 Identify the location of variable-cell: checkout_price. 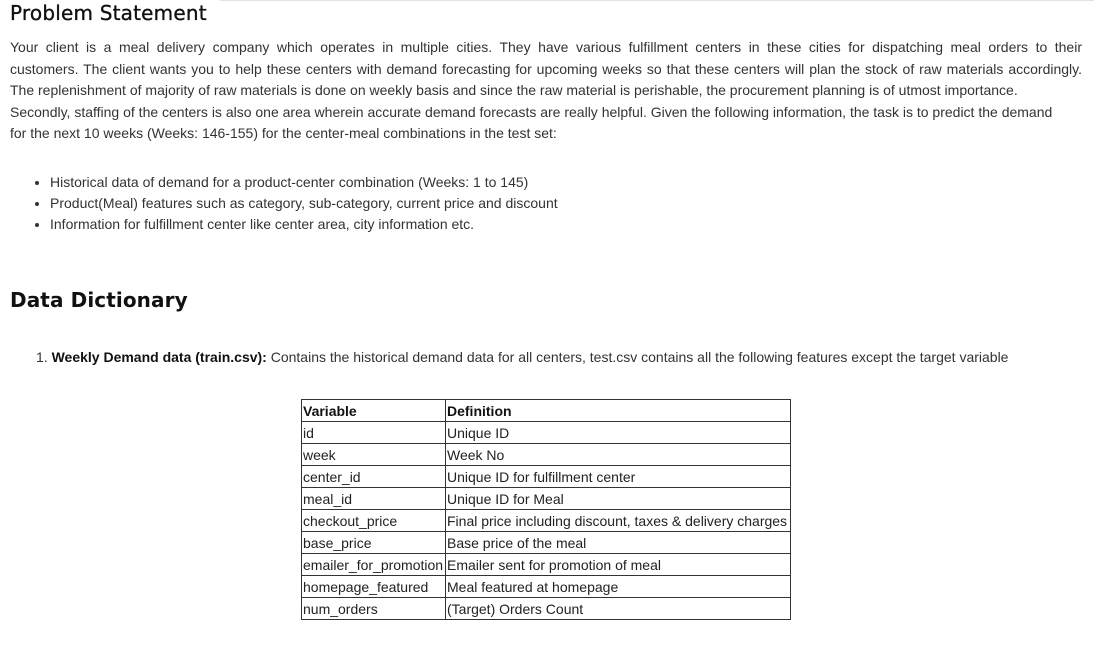
(373, 520).